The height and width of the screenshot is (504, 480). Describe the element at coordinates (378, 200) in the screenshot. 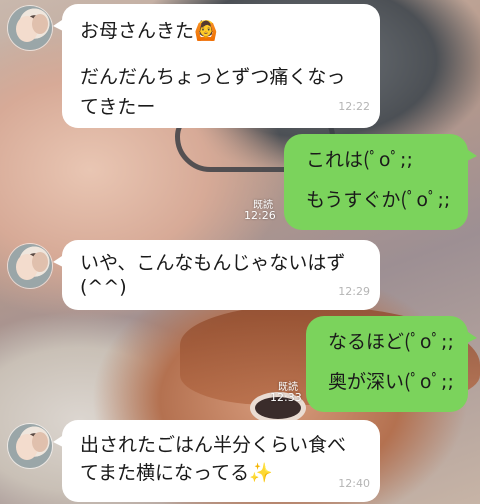

I see `message-text: もうすぐか(ﾟoﾟ;;` at that location.